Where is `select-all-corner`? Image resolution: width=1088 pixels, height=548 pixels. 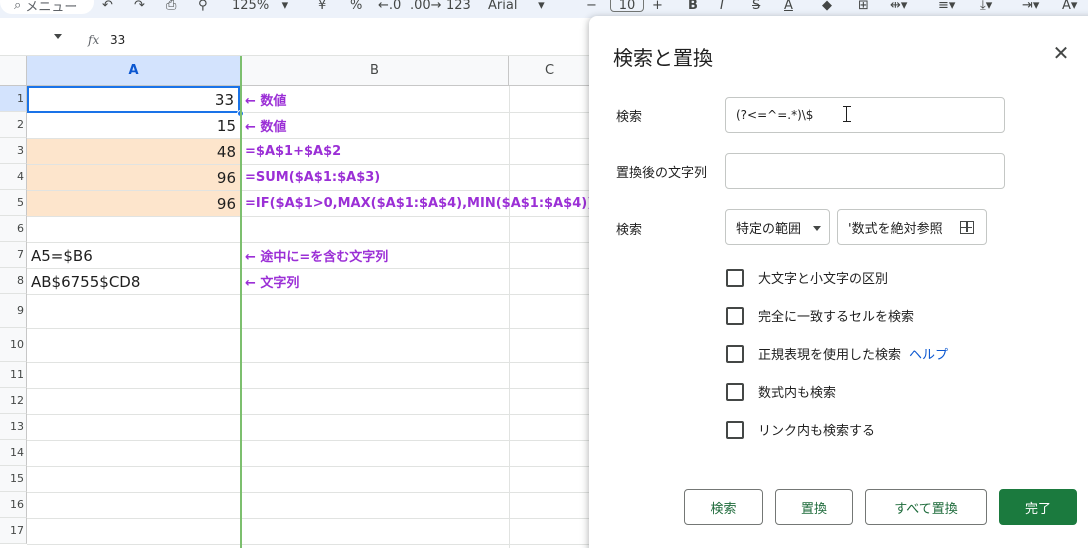 select-all-corner is located at coordinates (13, 71).